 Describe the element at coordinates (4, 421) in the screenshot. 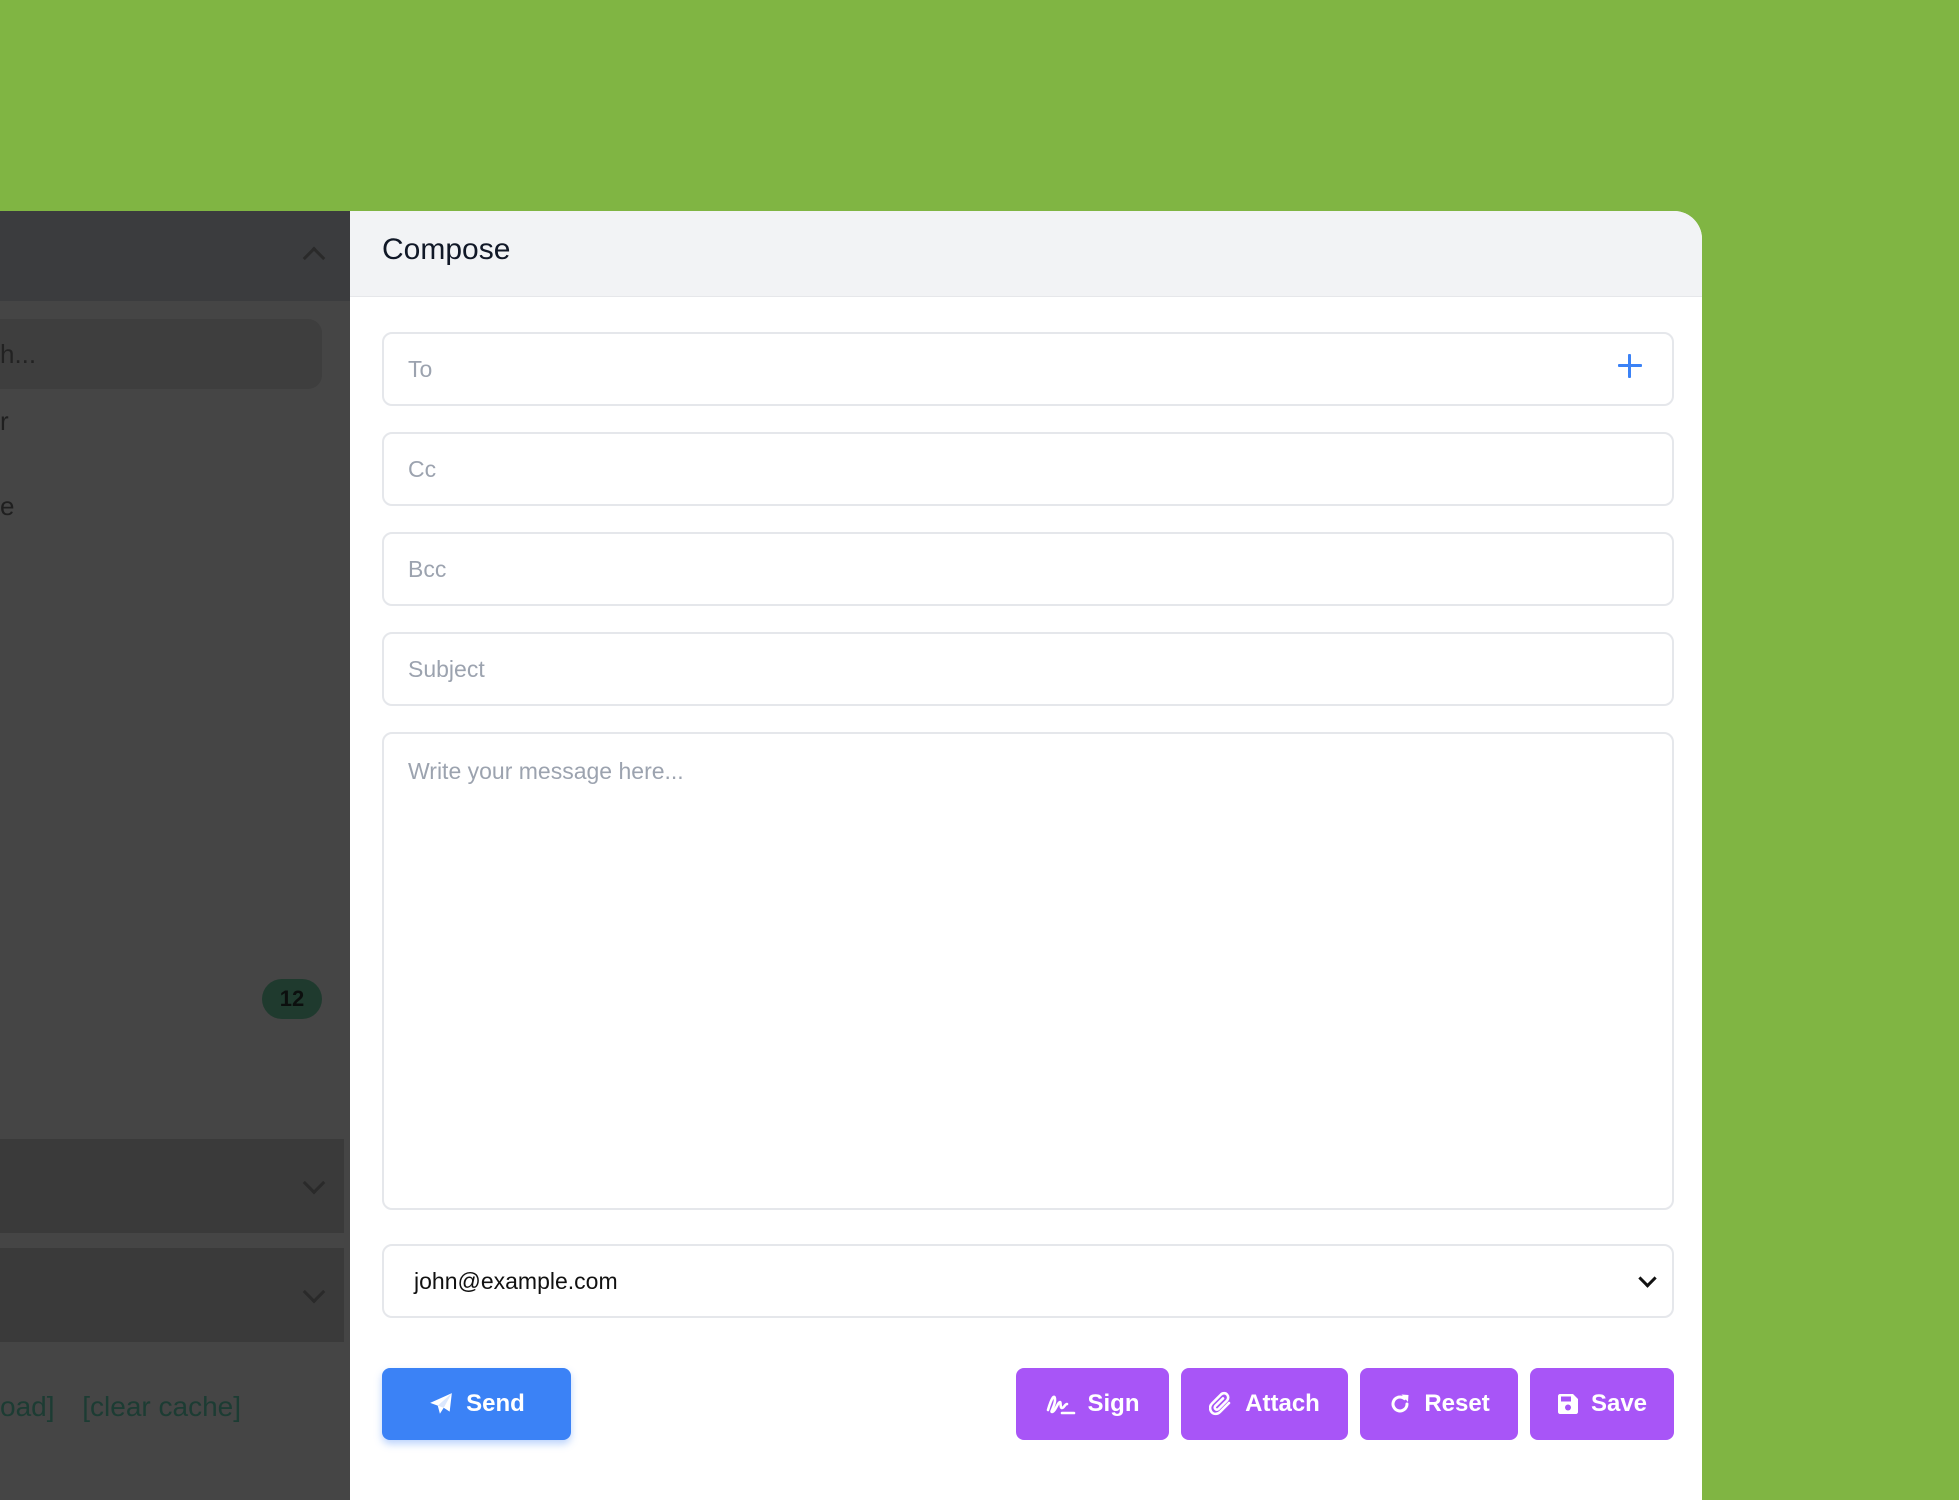

I see `sidebar-item-fragment: r` at that location.